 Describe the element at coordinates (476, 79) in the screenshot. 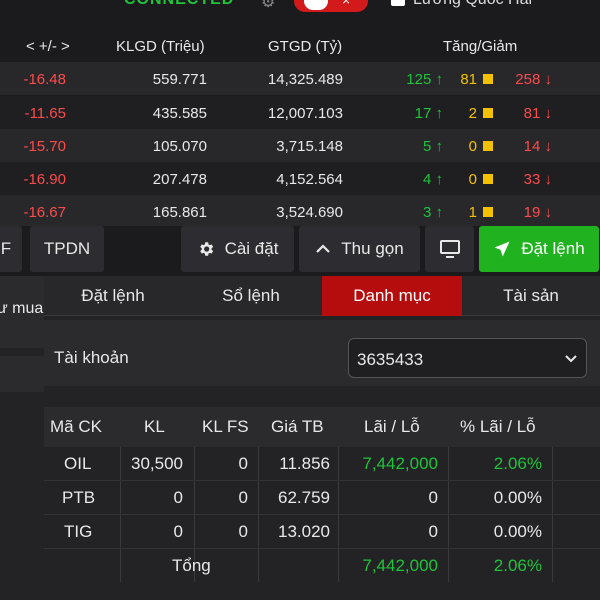

I see `unchanged: 81` at that location.